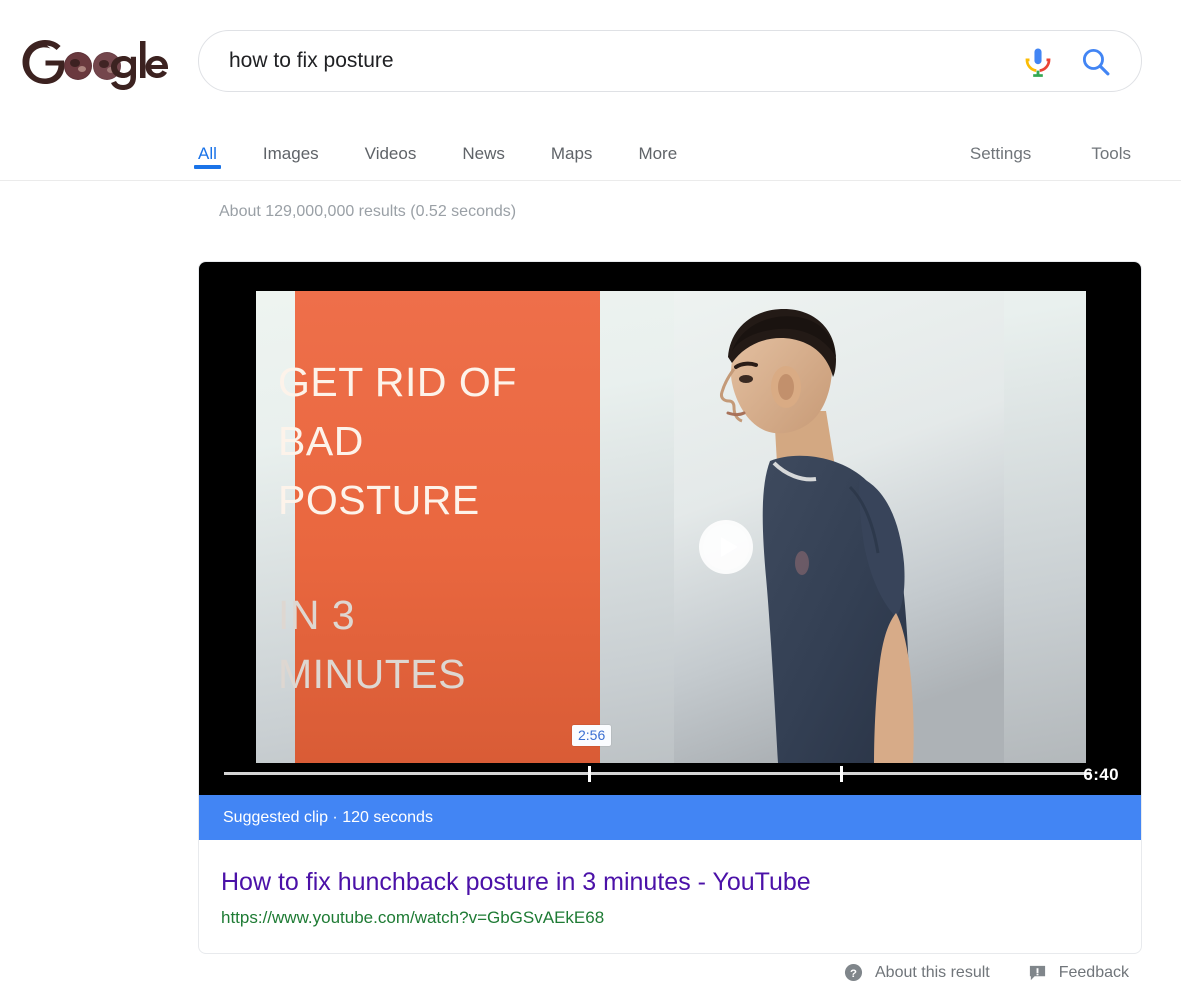 The image size is (1181, 1000). What do you see at coordinates (435, 151) in the screenshot?
I see `nav-tabs: All Images Videos News Maps More` at bounding box center [435, 151].